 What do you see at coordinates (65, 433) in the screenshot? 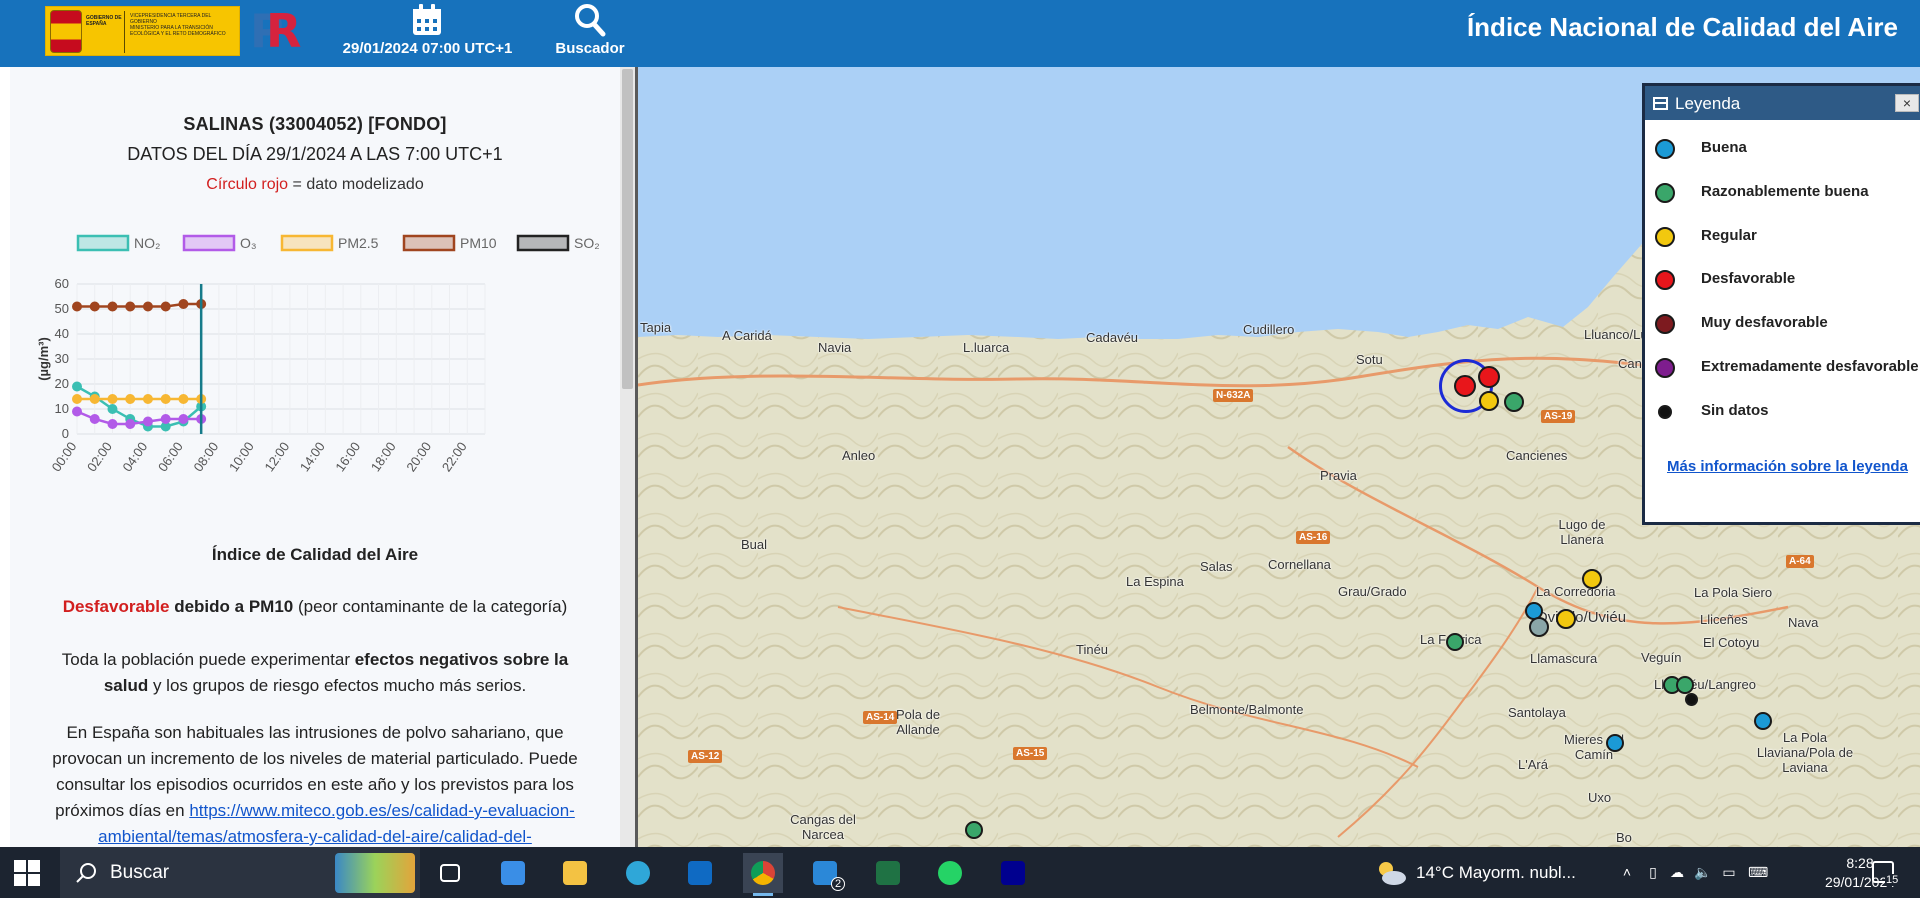
I see `y-tick-label: 0` at bounding box center [65, 433].